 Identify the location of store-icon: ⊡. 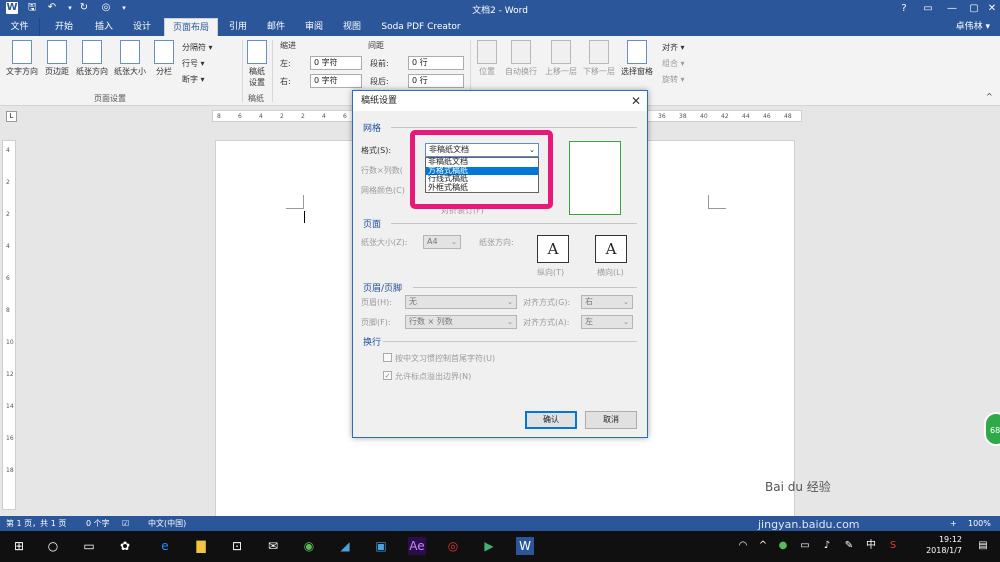
(237, 546).